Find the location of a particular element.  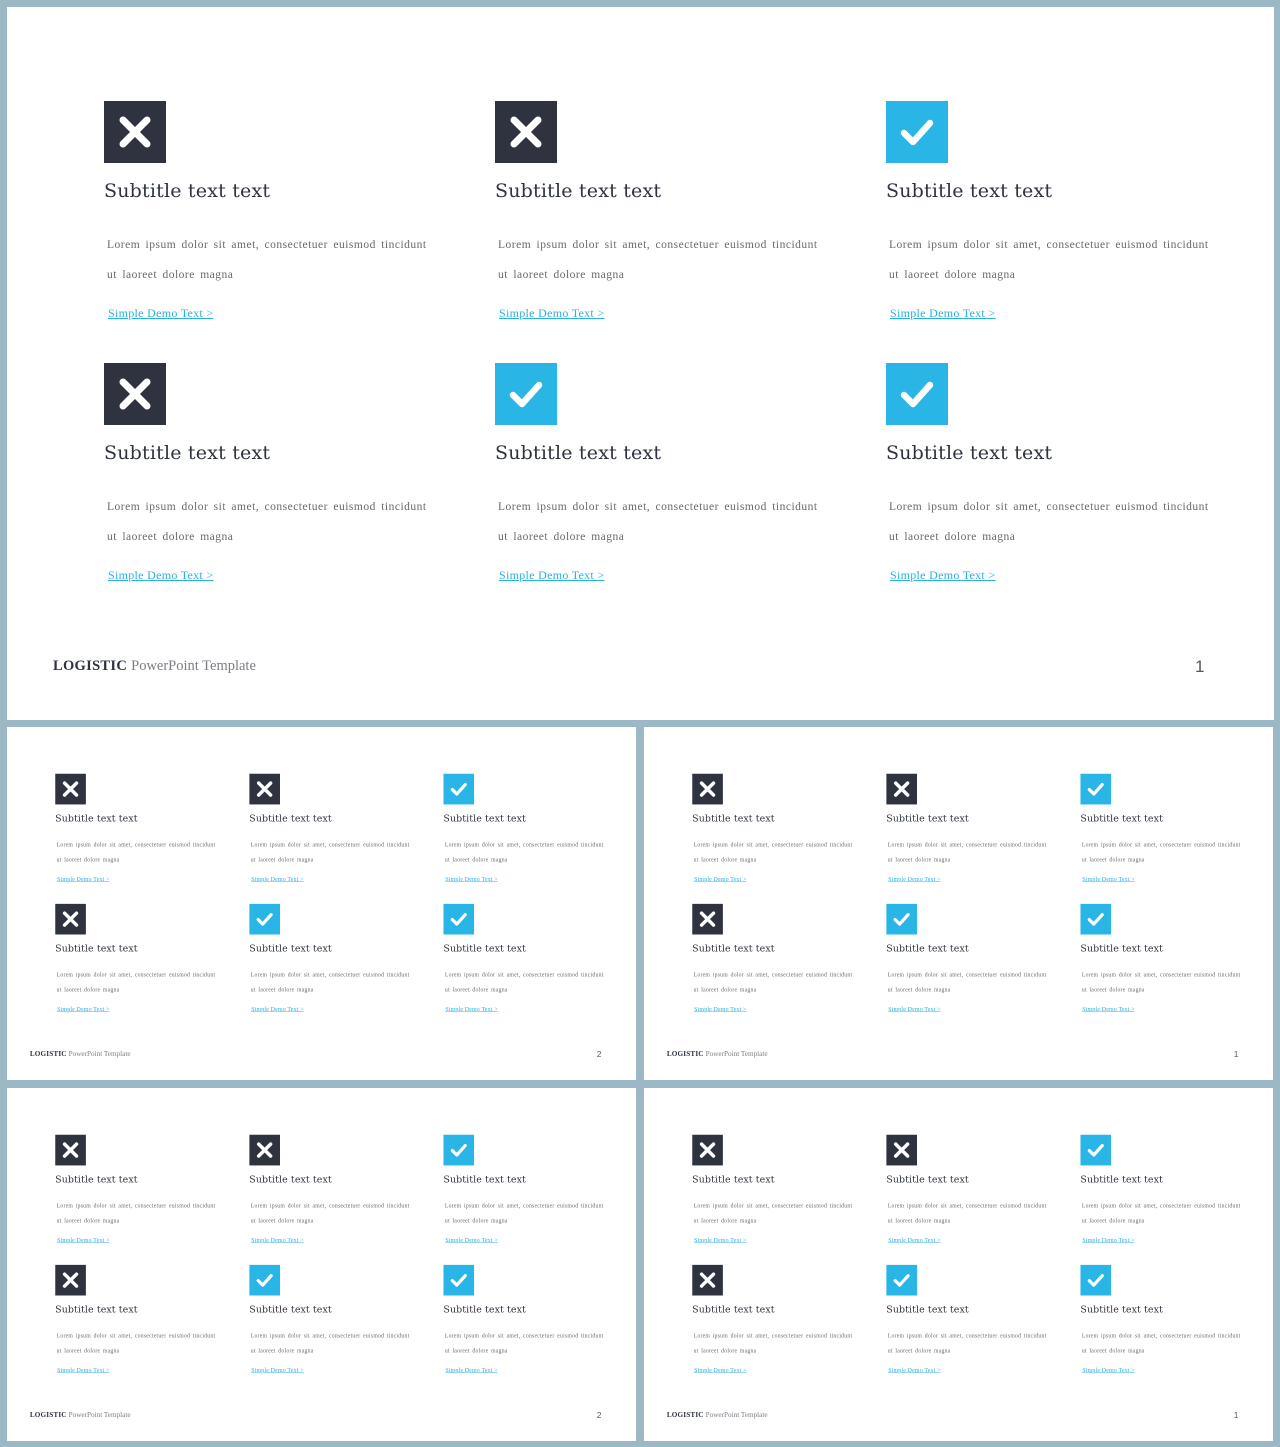

page-number: 1 is located at coordinates (1236, 1054).